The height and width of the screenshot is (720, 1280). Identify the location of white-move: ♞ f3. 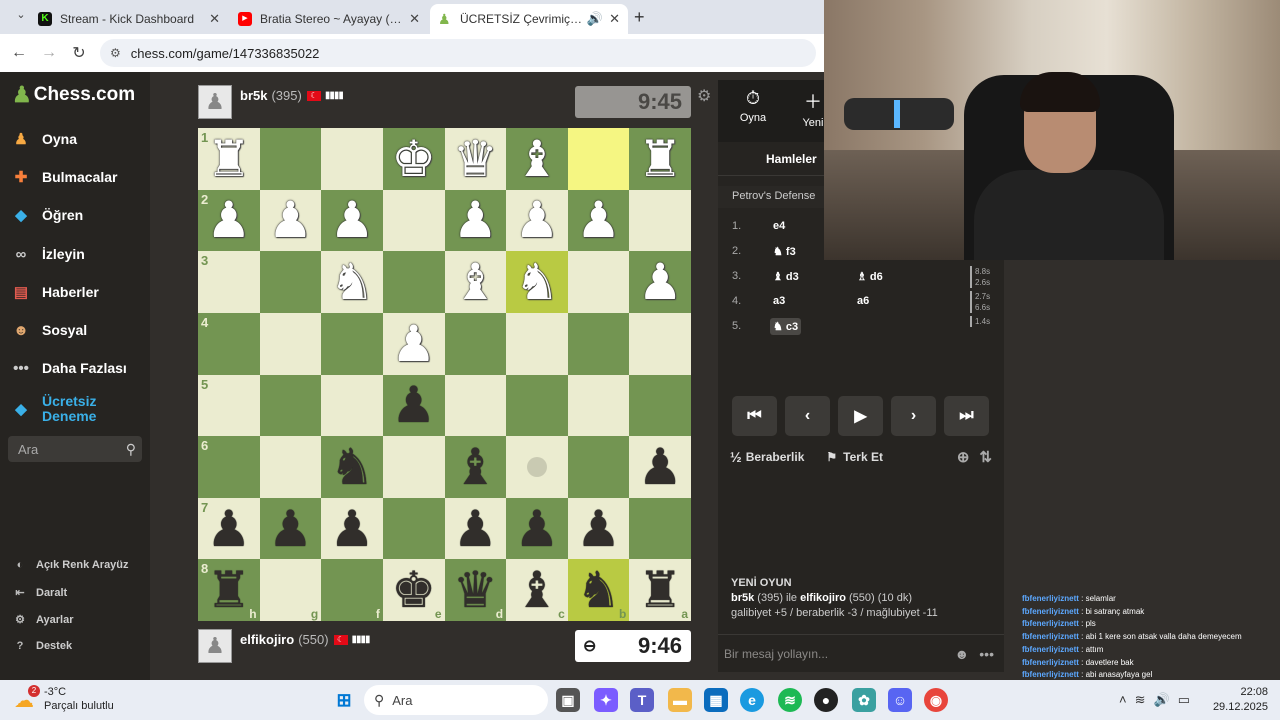
(784, 251).